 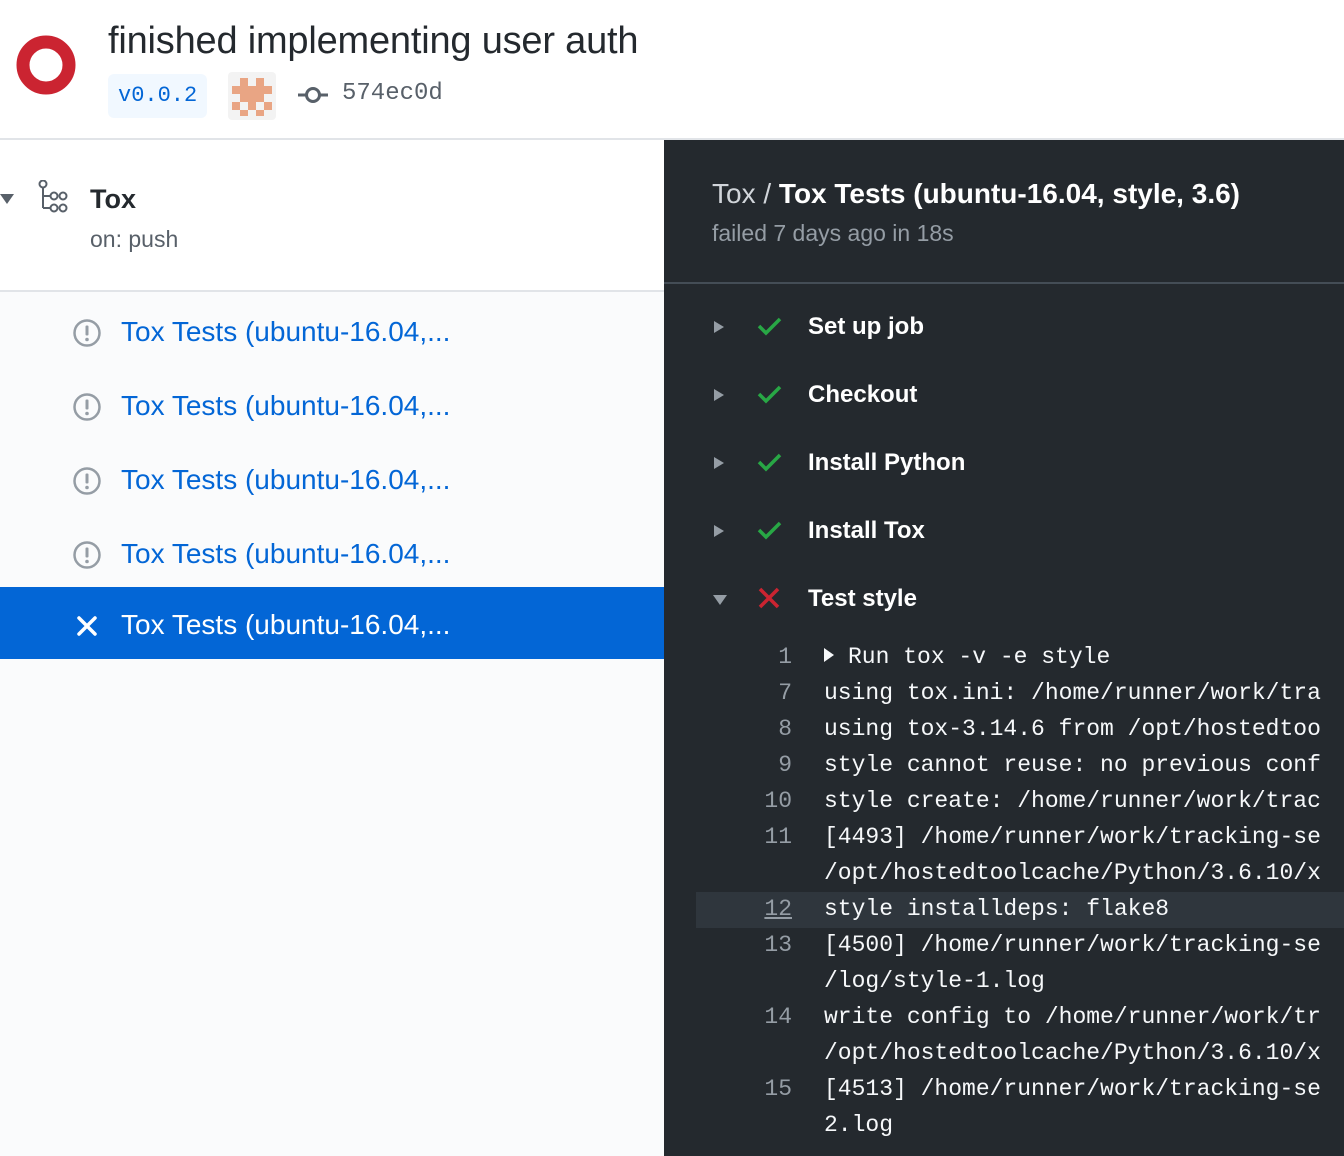 I want to click on line-text: write config to /home/runner/work/tr, so click(x=1072, y=1017).